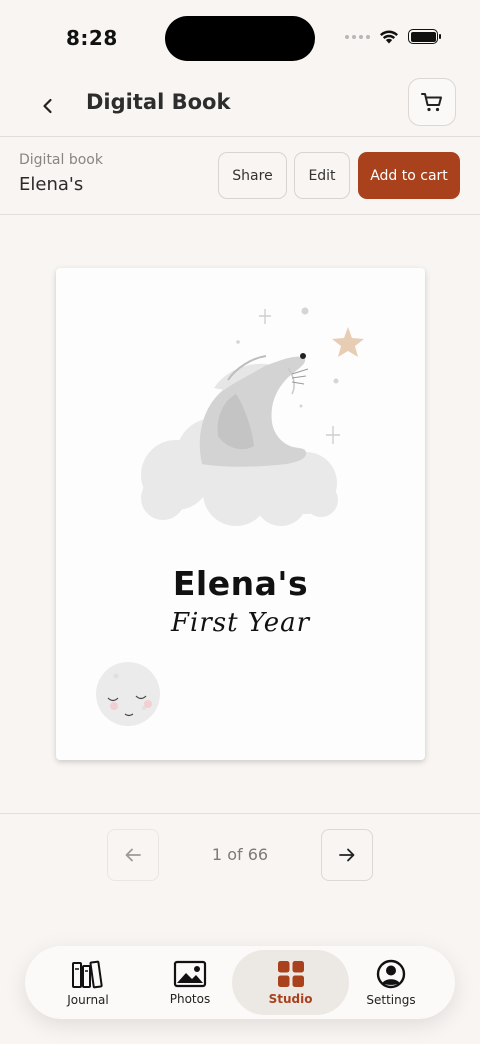  I want to click on bottom-tab-bar: Journal Photos Studio Settings, so click(240, 982).